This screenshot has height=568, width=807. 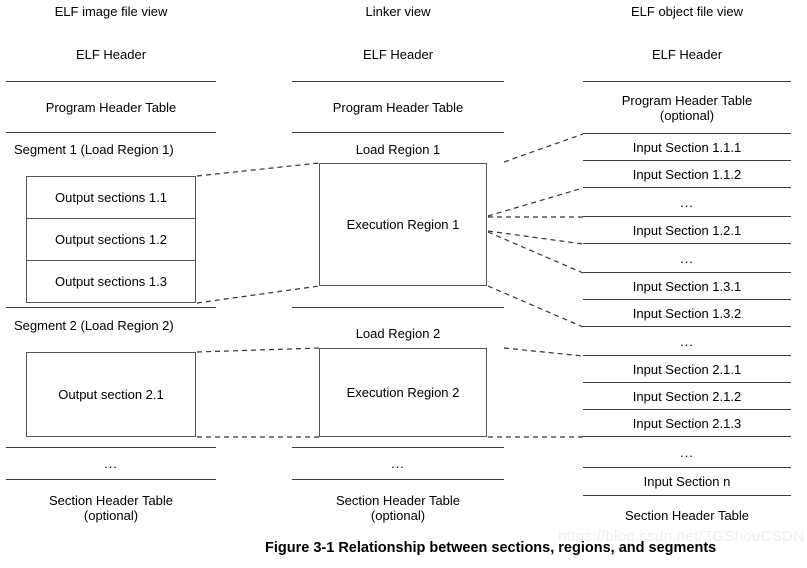 I want to click on object-view-input-section-n: Input Section n, so click(x=687, y=482).